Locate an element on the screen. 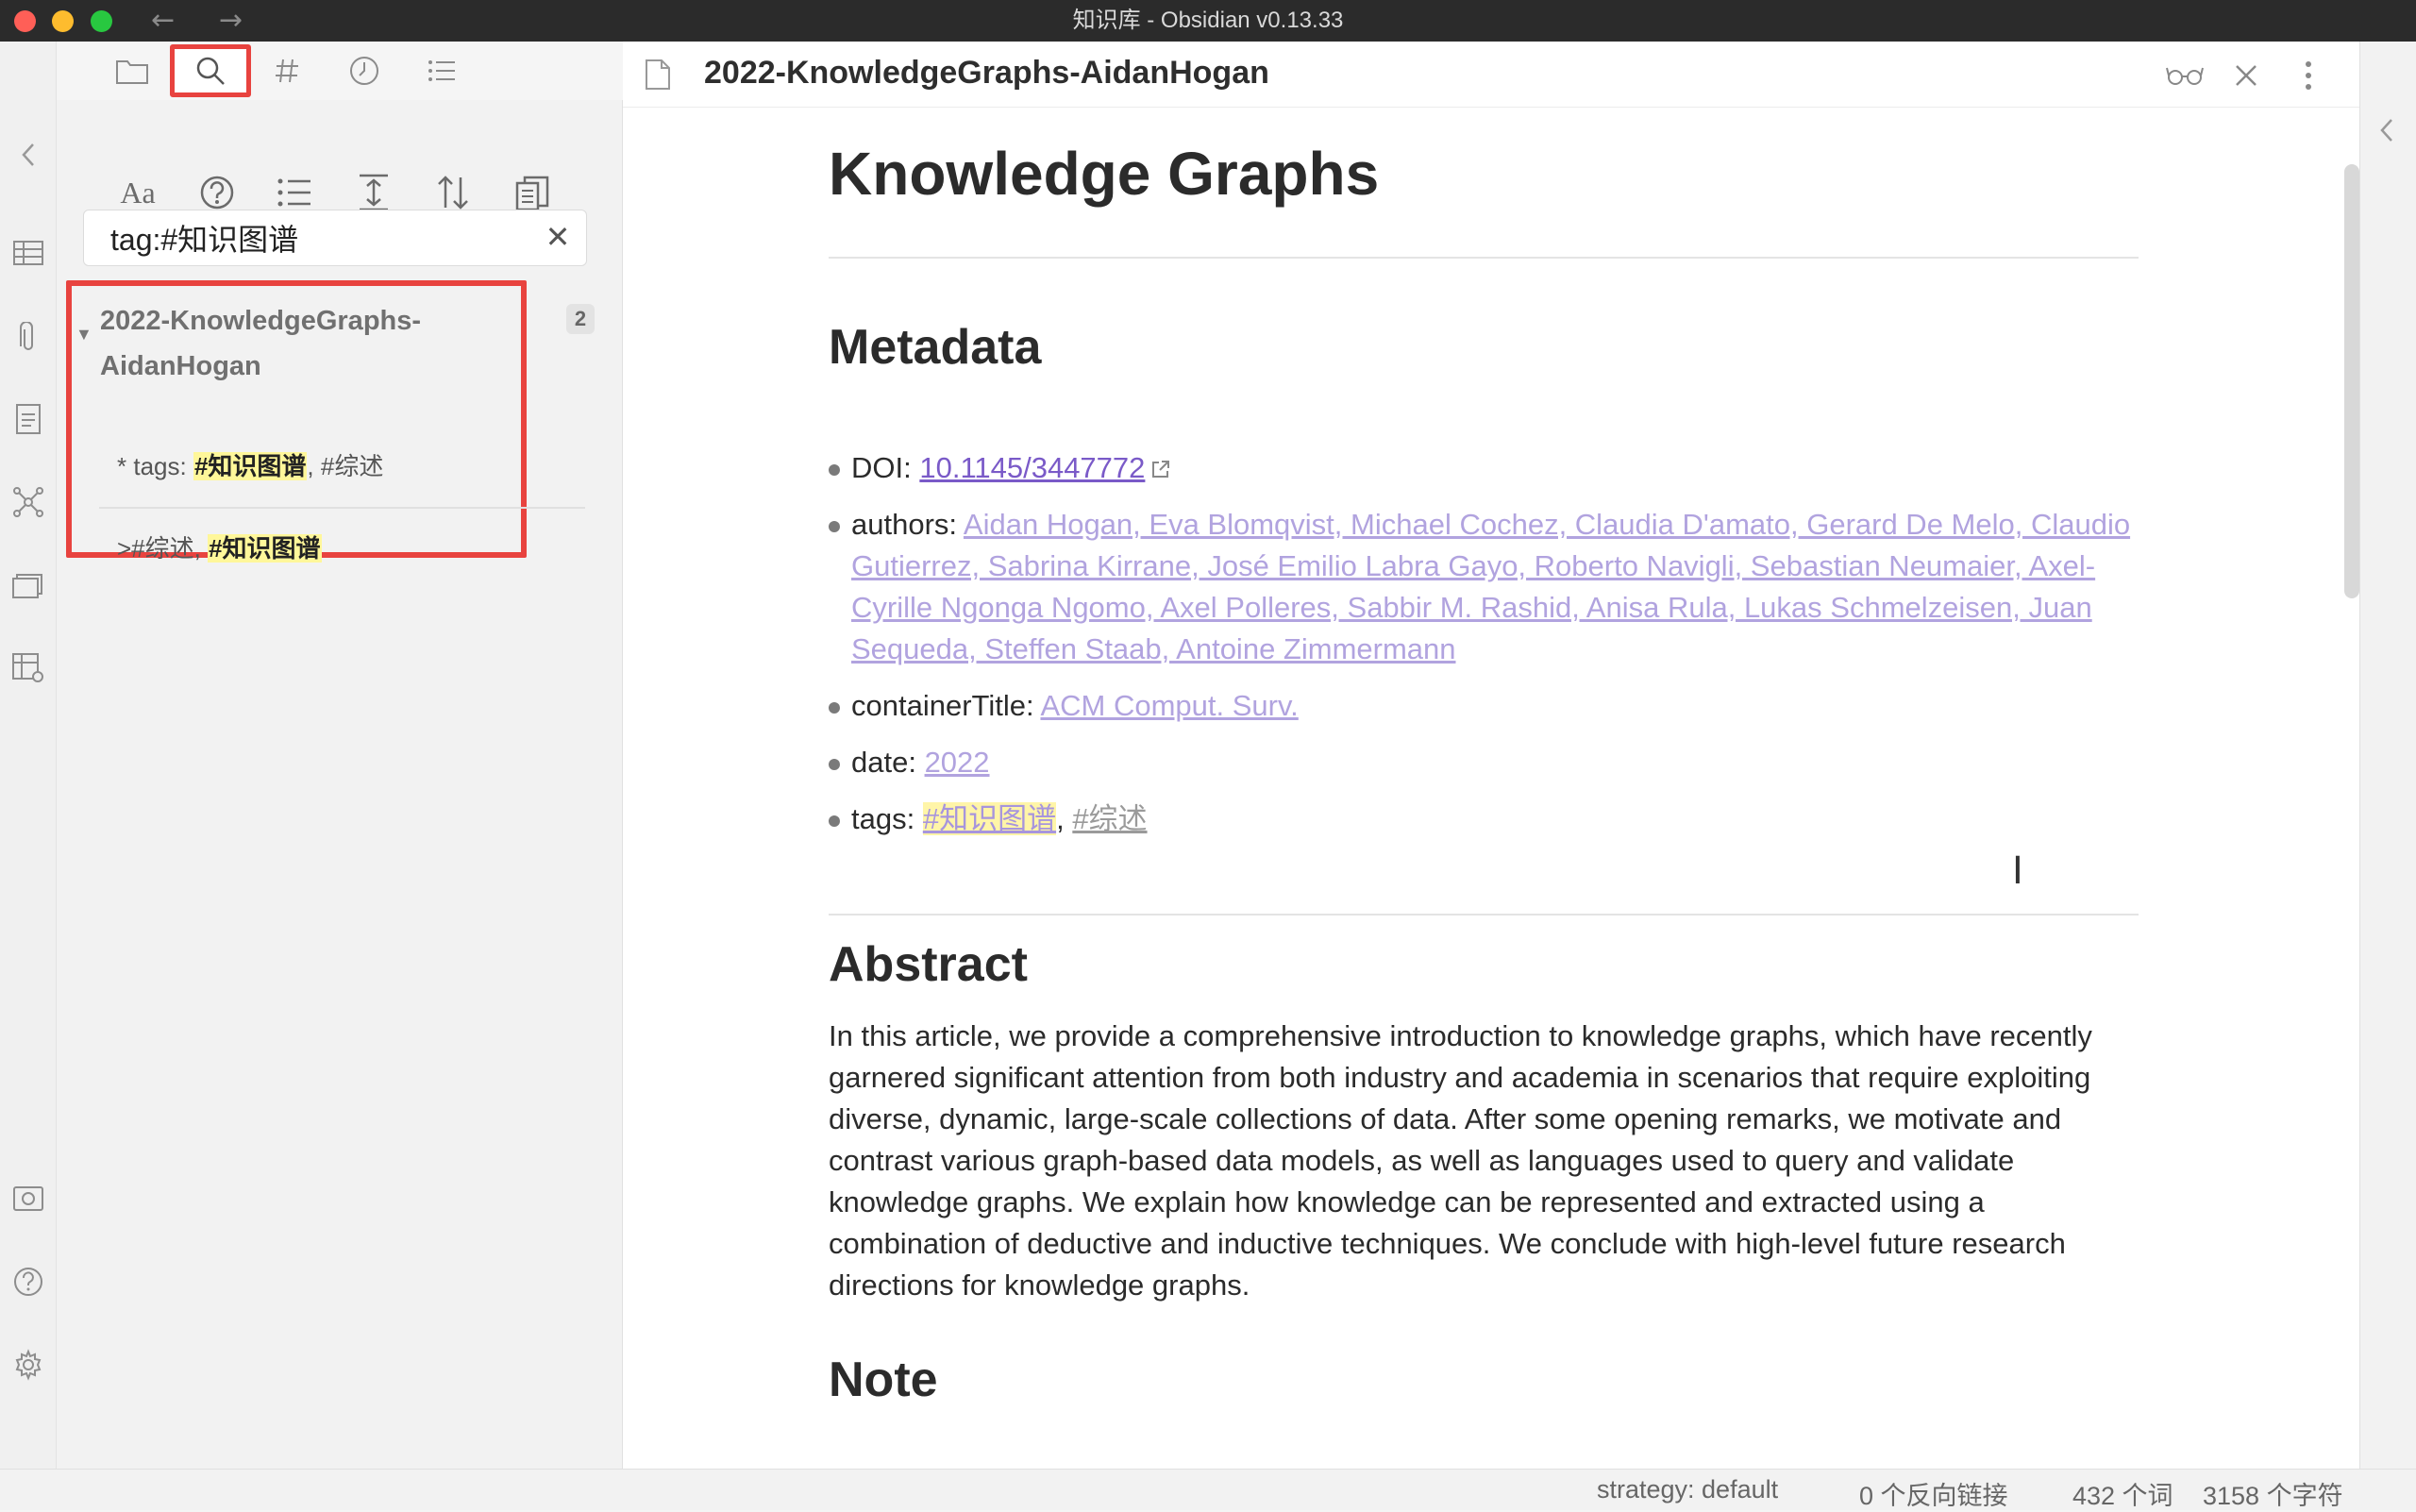  window-title: 知识库 - Obsidian v0.13.33 is located at coordinates (1208, 20).